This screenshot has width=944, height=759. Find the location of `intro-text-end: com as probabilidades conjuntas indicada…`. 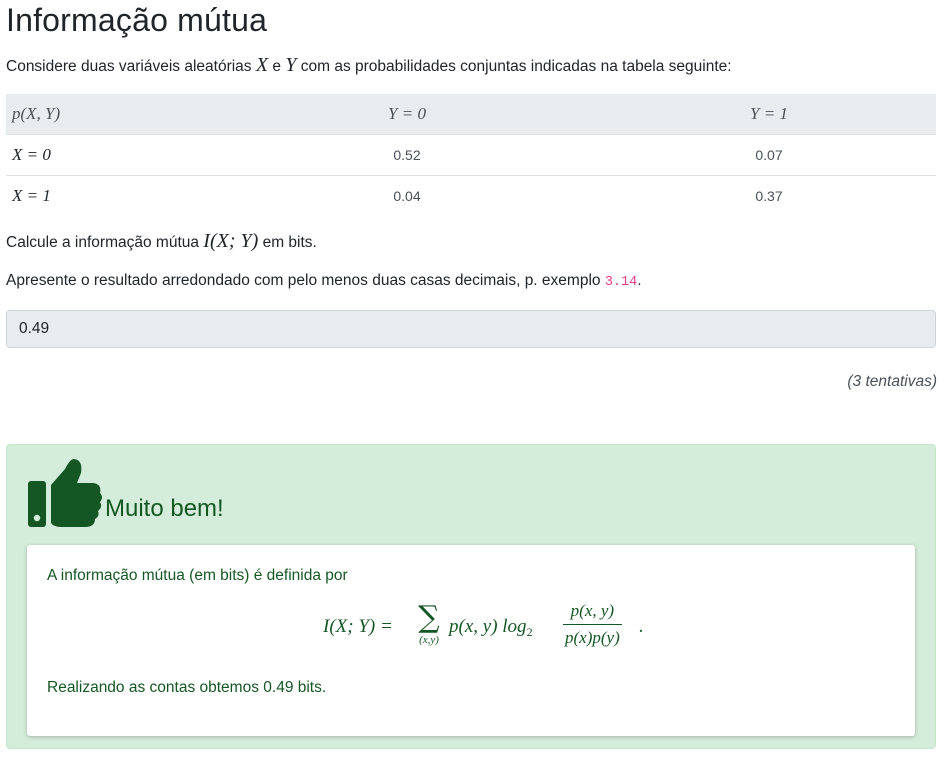

intro-text-end: com as probabilidades conjuntas indicada… is located at coordinates (514, 66).